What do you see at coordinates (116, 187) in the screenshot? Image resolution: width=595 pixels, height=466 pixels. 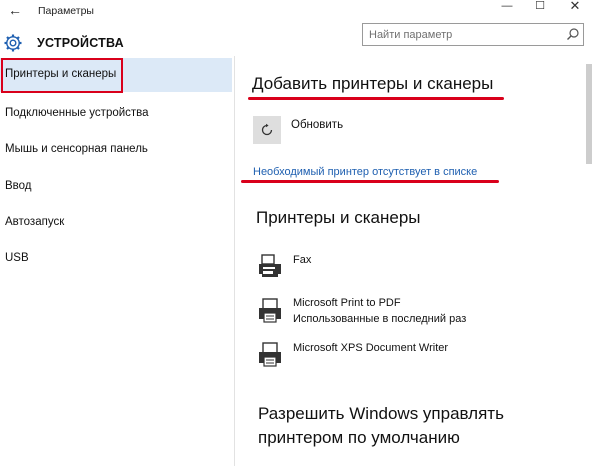 I see `sidebar-item-typing: Ввод` at bounding box center [116, 187].